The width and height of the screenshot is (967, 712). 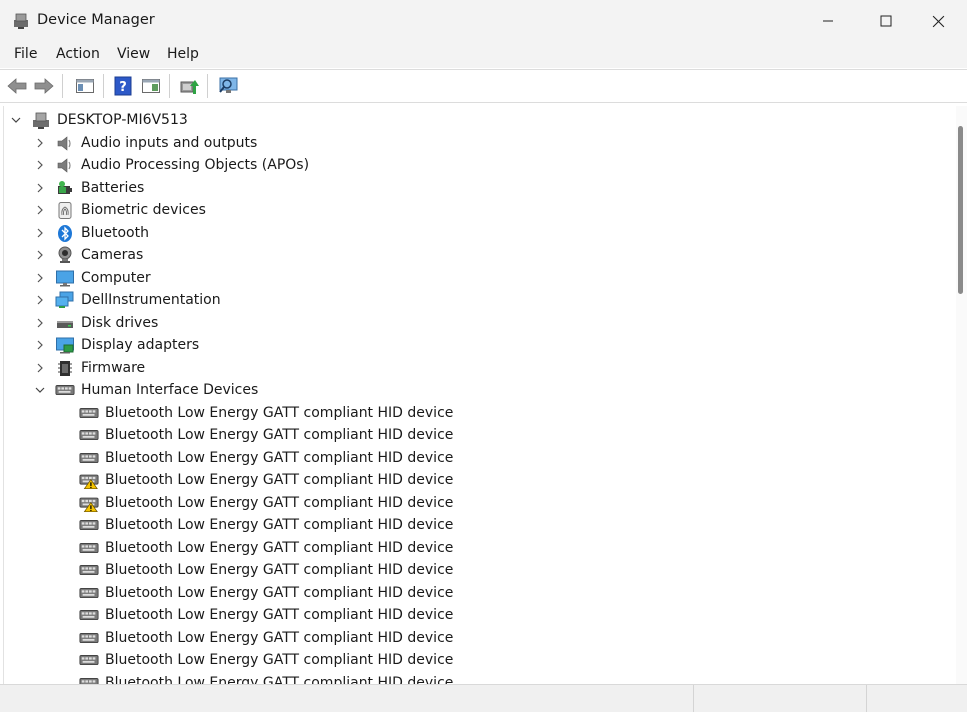 What do you see at coordinates (65, 210) in the screenshot?
I see `fingerprint-icon` at bounding box center [65, 210].